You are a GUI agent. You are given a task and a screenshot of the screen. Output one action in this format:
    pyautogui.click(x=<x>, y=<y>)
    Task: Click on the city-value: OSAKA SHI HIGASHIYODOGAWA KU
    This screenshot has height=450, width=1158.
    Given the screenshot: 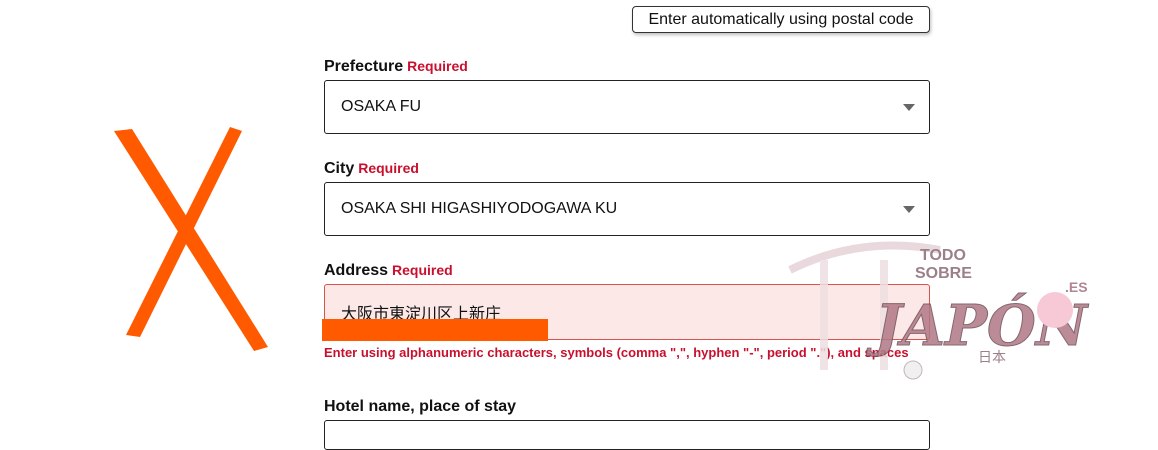 What is the action you would take?
    pyautogui.click(x=479, y=208)
    